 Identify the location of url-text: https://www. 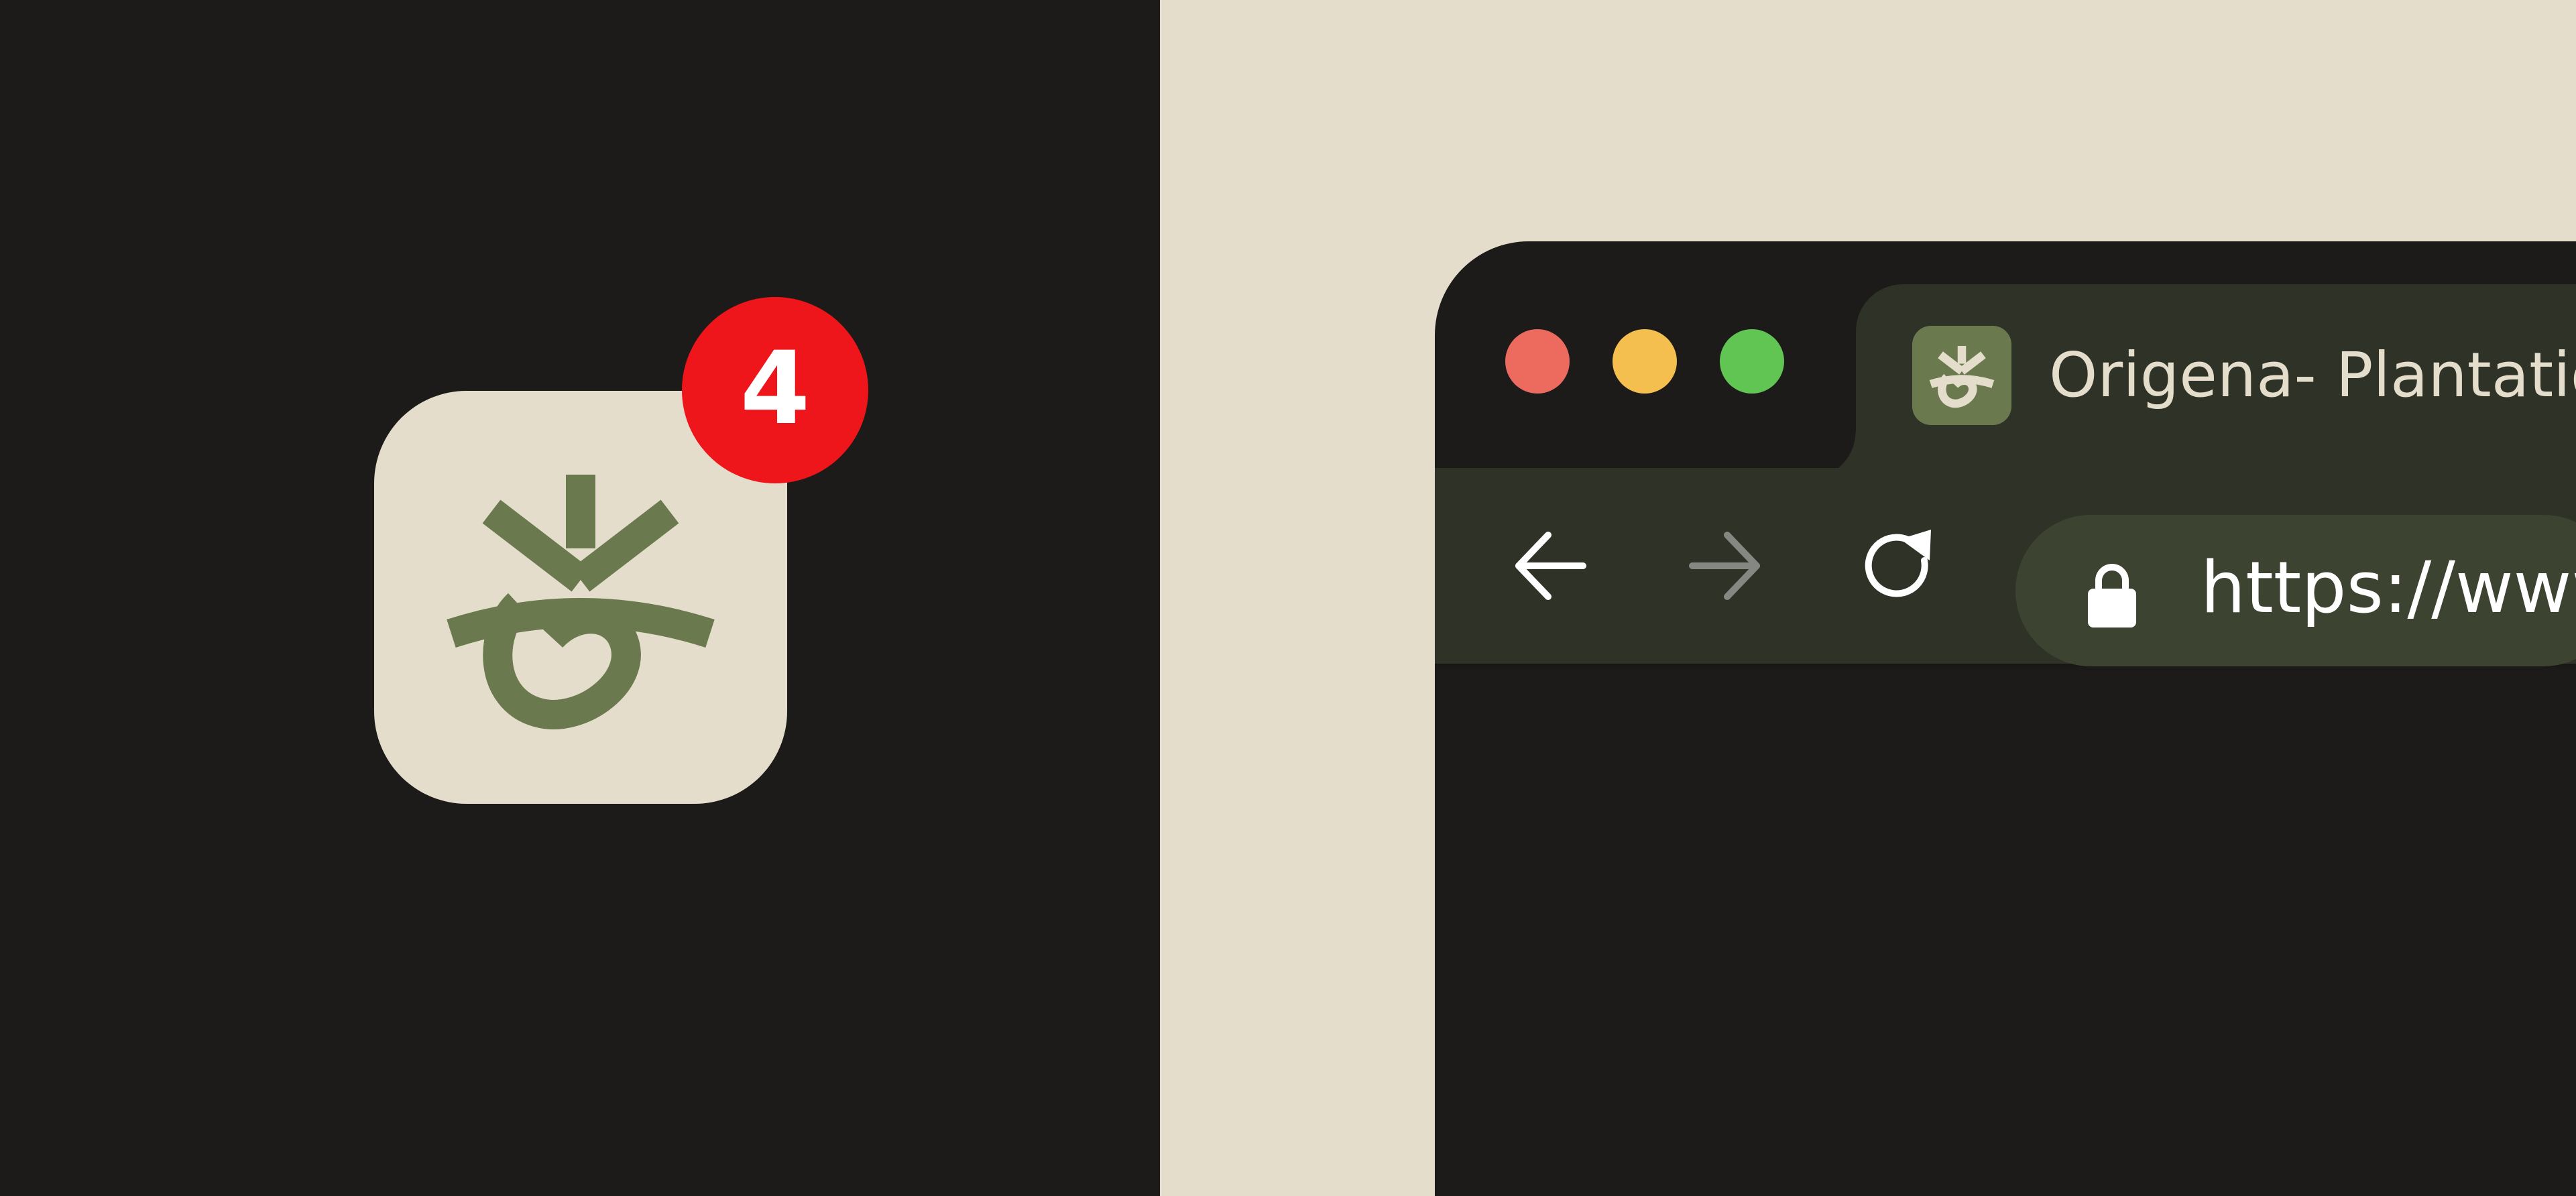
(2388, 587).